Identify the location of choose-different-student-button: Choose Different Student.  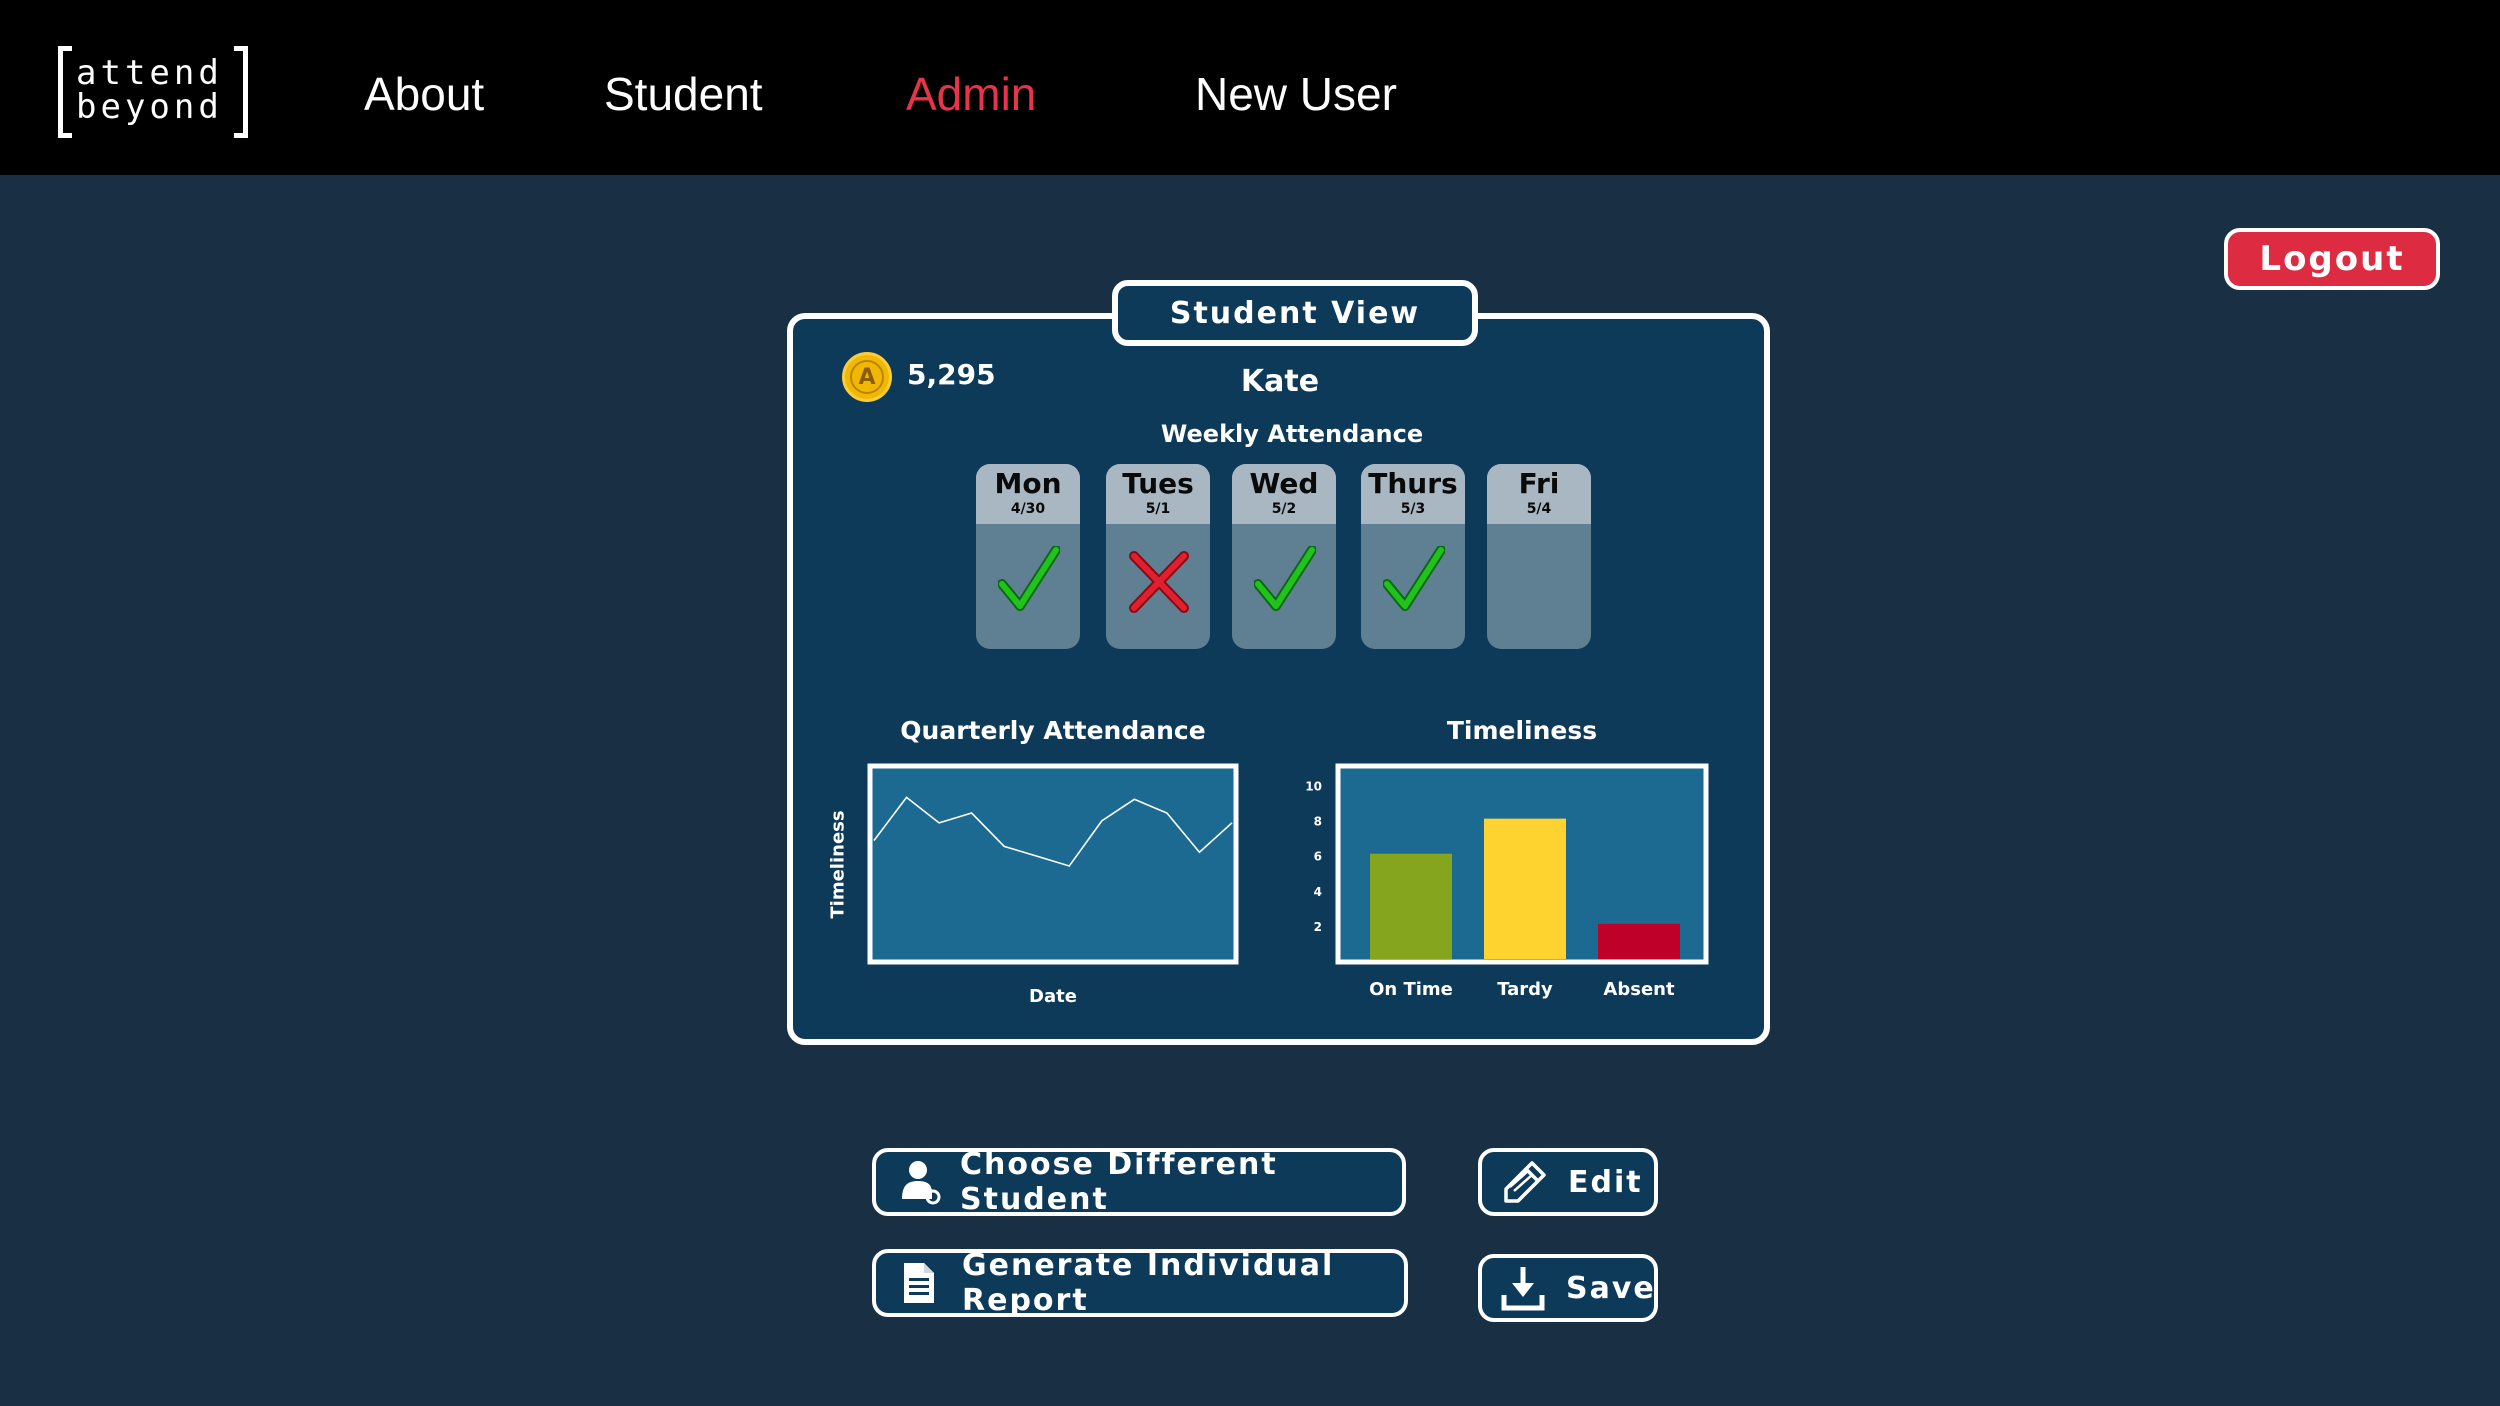
(1139, 1182).